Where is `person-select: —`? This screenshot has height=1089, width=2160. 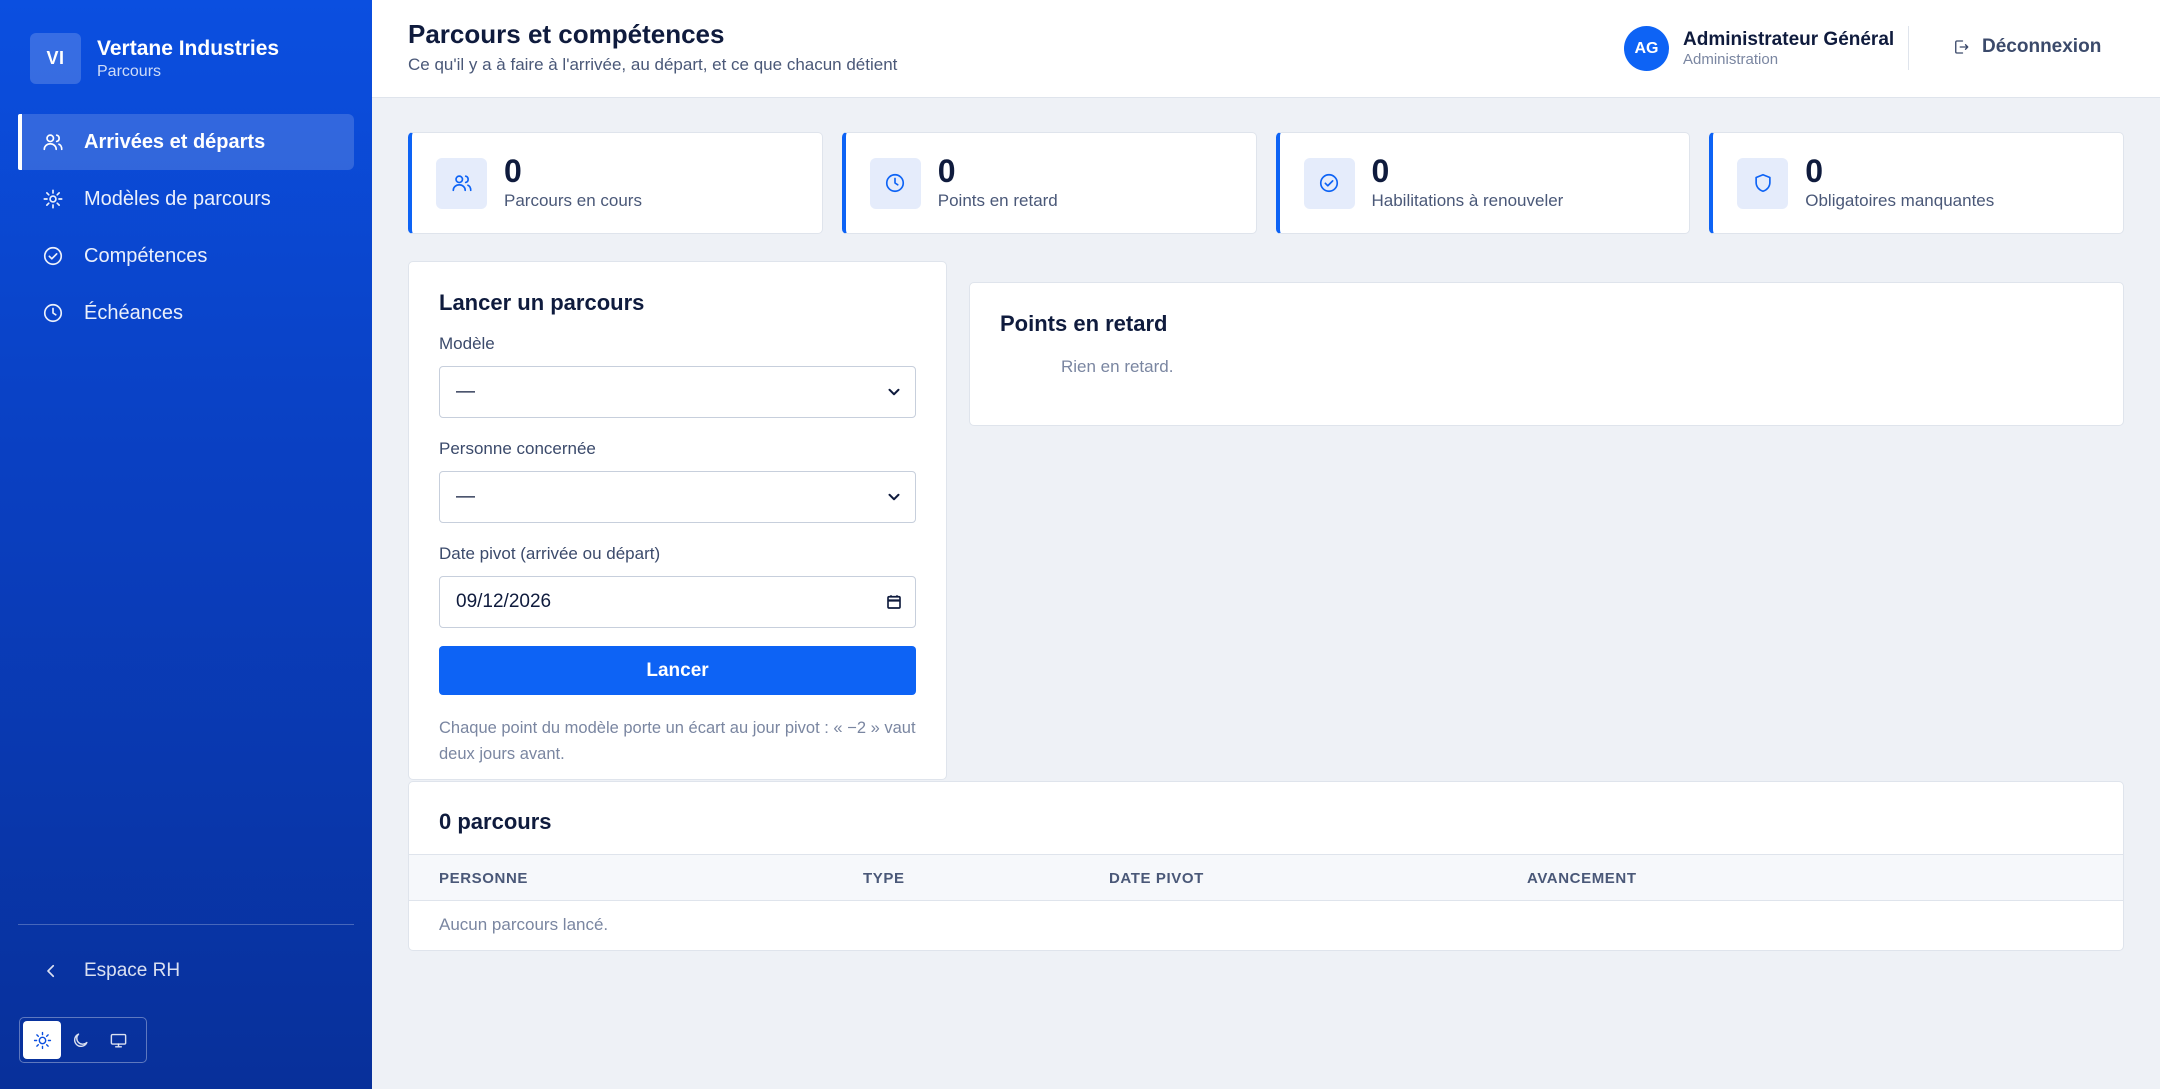 person-select: — is located at coordinates (677, 497).